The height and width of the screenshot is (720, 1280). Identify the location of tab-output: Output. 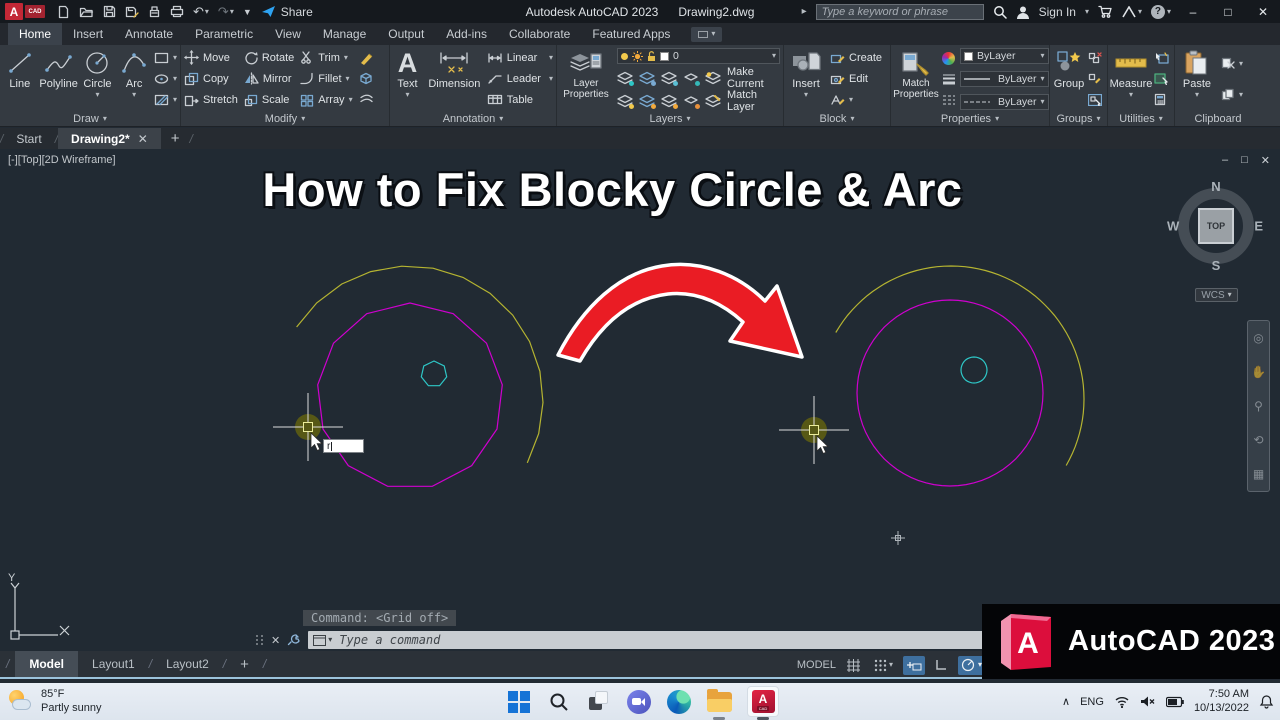
(406, 34).